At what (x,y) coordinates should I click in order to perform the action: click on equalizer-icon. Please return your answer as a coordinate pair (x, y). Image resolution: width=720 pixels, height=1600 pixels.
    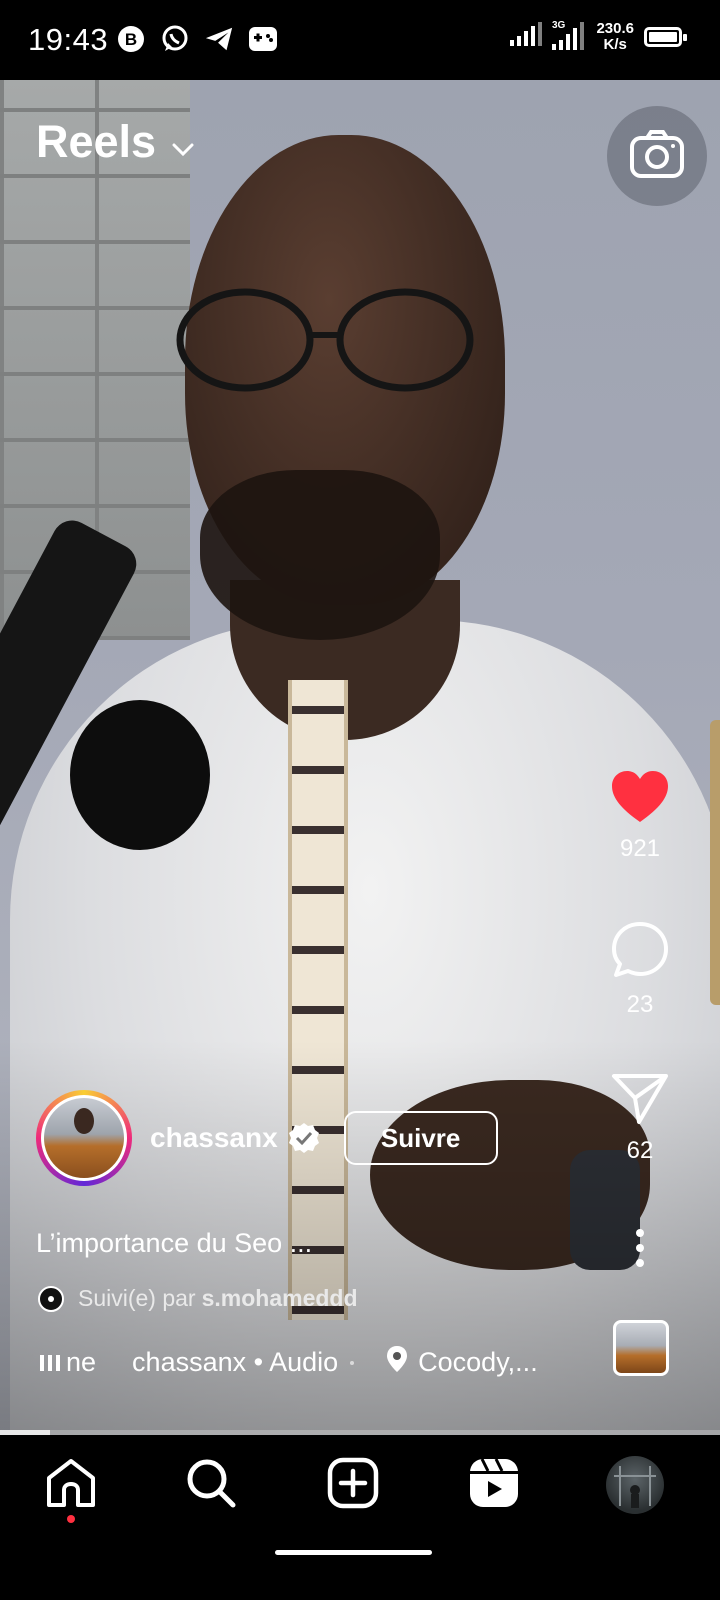
    Looking at the image, I should click on (50, 1362).